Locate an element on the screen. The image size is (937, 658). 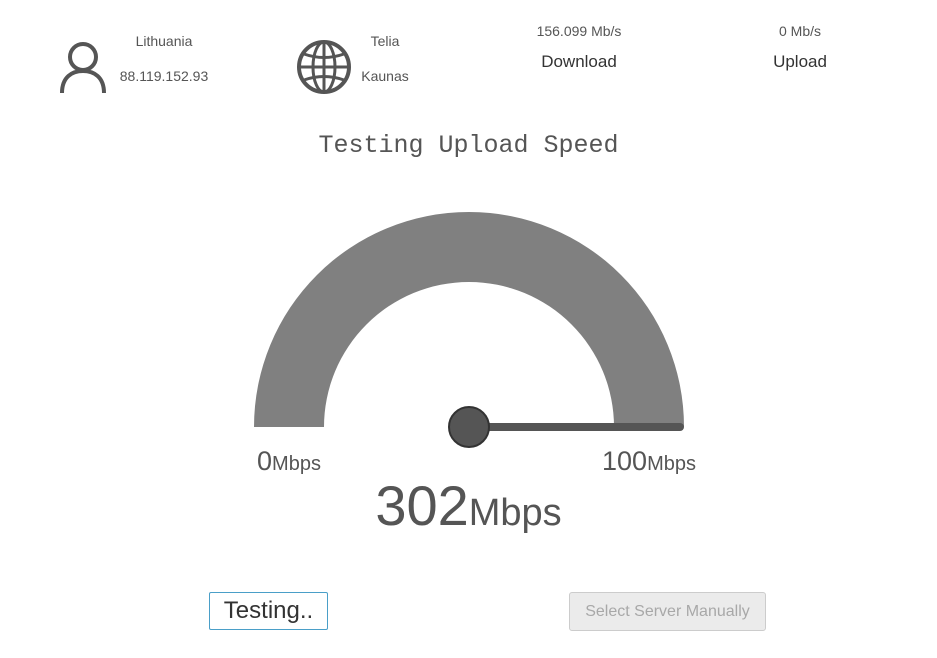
start-test-button: Testing.. is located at coordinates (268, 611).